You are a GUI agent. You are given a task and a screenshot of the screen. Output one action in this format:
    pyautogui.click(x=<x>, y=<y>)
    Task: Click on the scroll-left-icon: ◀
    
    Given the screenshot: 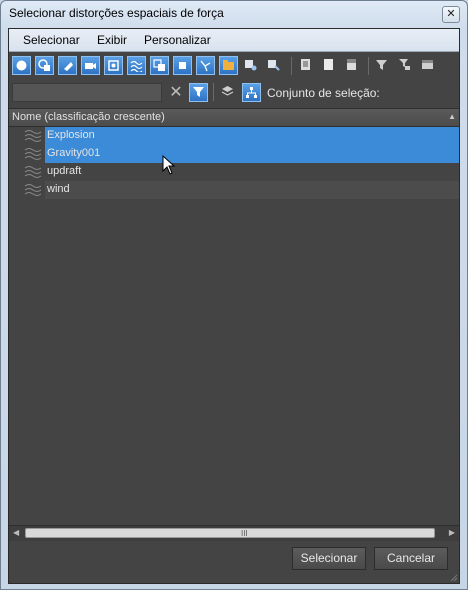 What is the action you would take?
    pyautogui.click(x=16, y=532)
    